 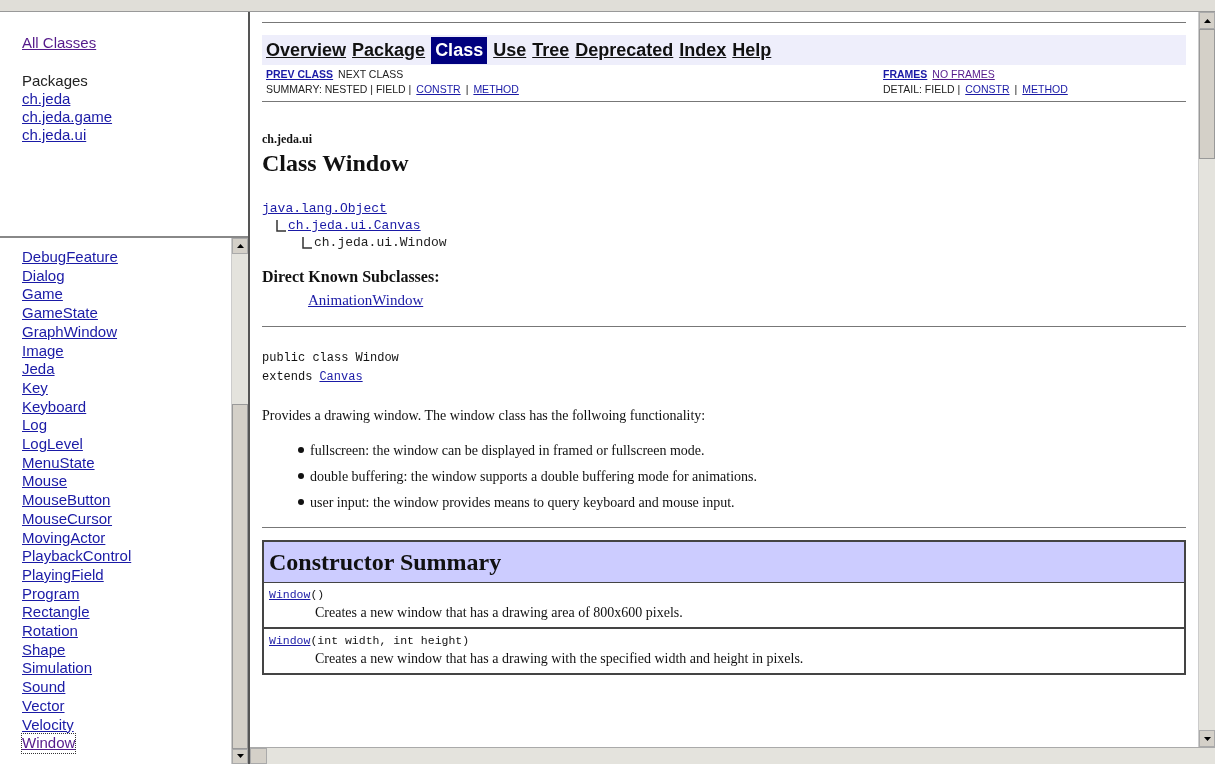 I want to click on packages-heading: Packages, so click(x=55, y=81).